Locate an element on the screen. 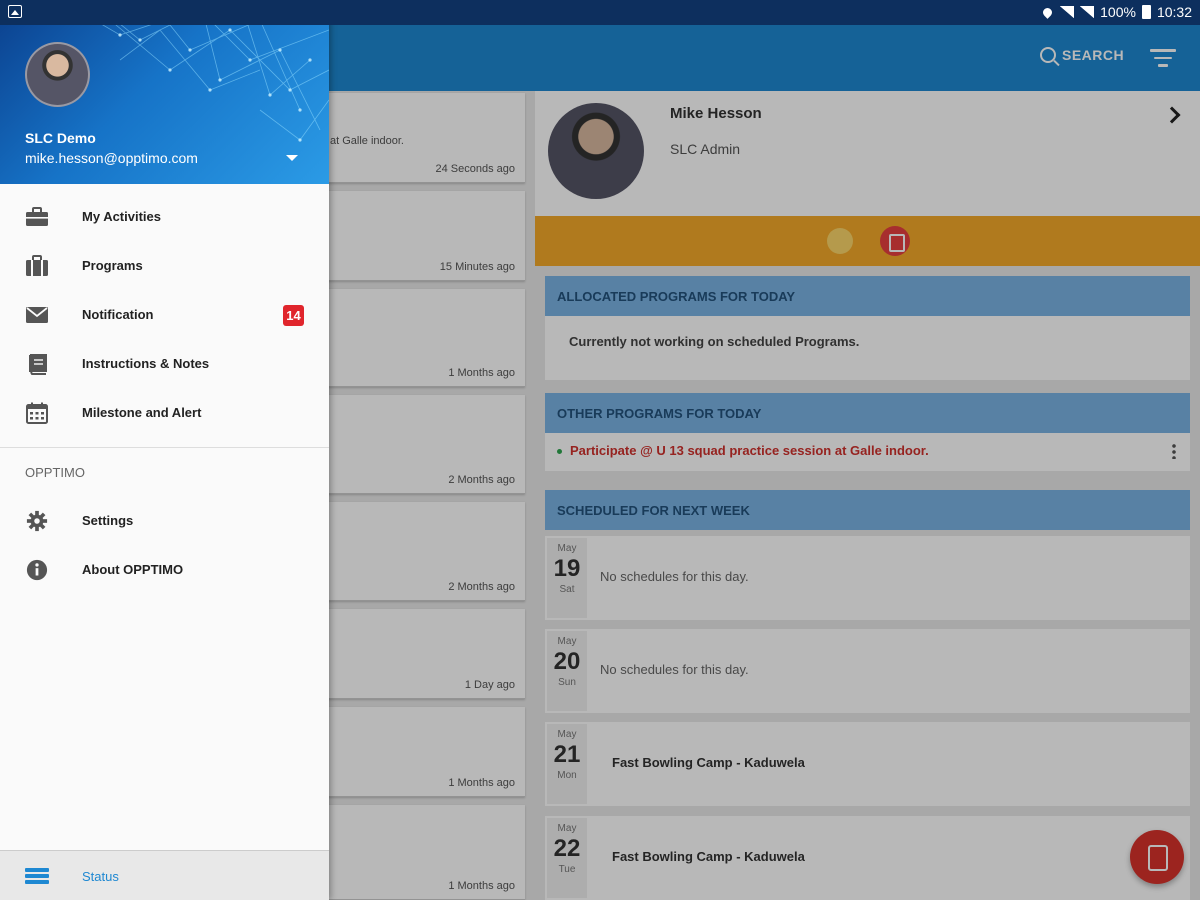 The height and width of the screenshot is (900, 1200). menu-item-about: About OPPTIMO is located at coordinates (164, 570).